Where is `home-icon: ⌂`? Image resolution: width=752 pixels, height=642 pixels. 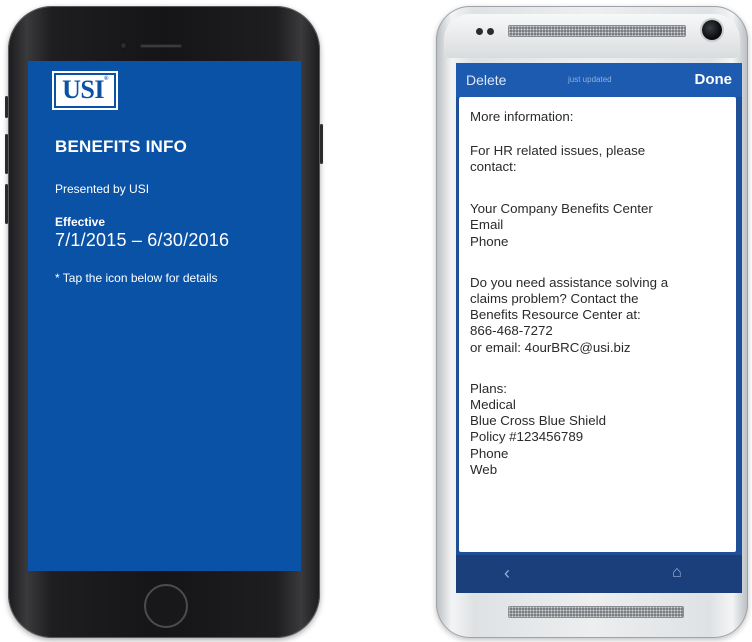
home-icon: ⌂ is located at coordinates (677, 573).